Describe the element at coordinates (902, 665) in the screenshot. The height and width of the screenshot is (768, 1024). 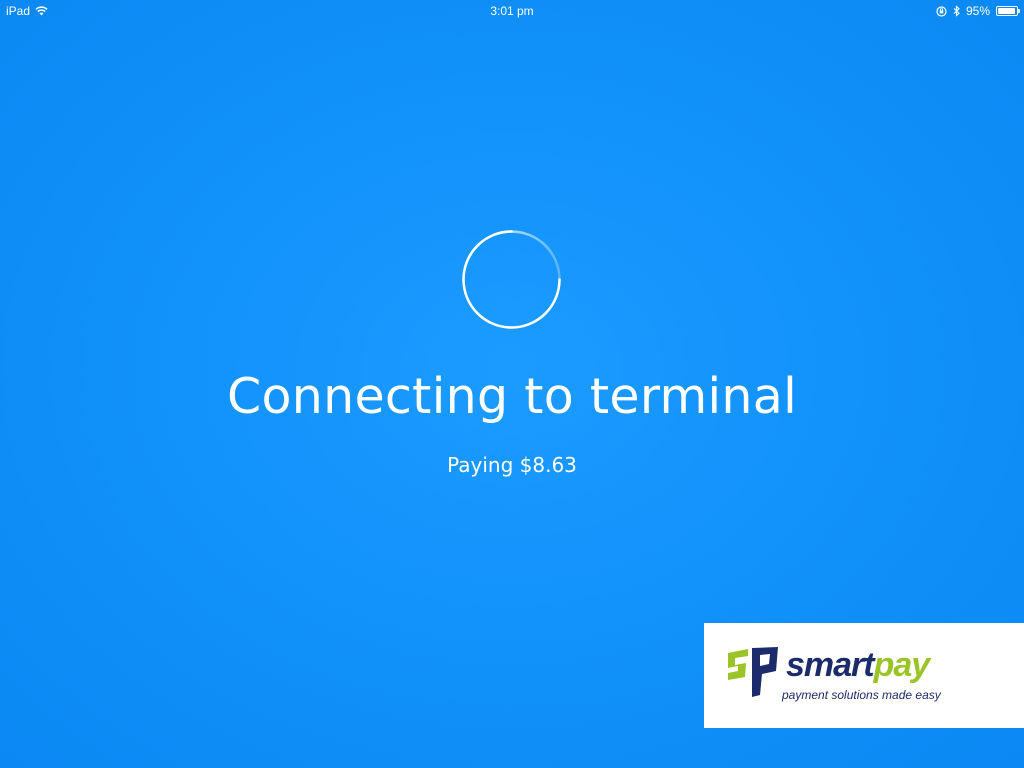
I see `brand-part-pay: pay` at that location.